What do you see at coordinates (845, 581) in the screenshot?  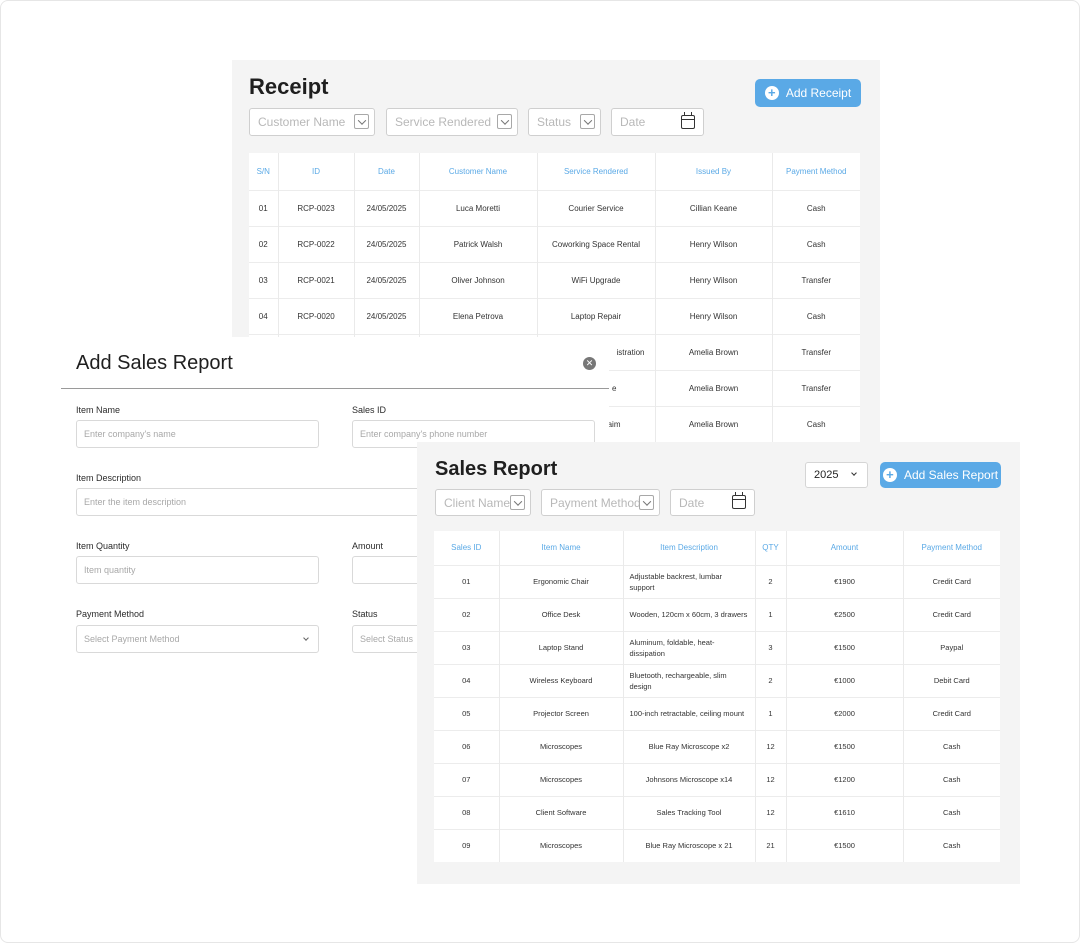 I see `table-cell: €1900` at bounding box center [845, 581].